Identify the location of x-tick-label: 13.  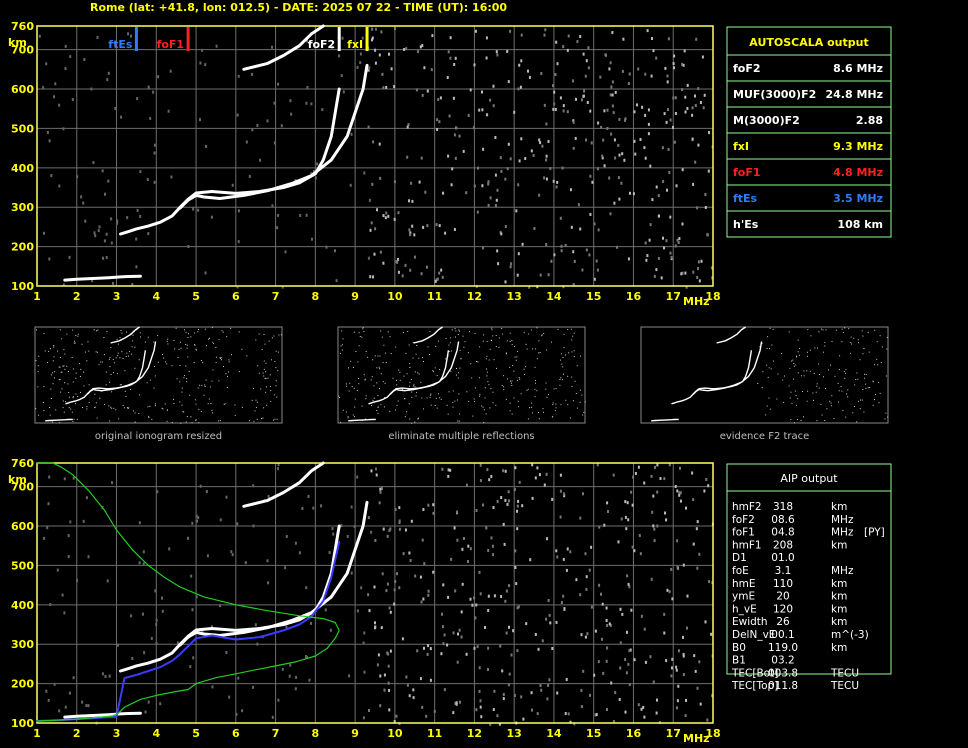
(514, 733).